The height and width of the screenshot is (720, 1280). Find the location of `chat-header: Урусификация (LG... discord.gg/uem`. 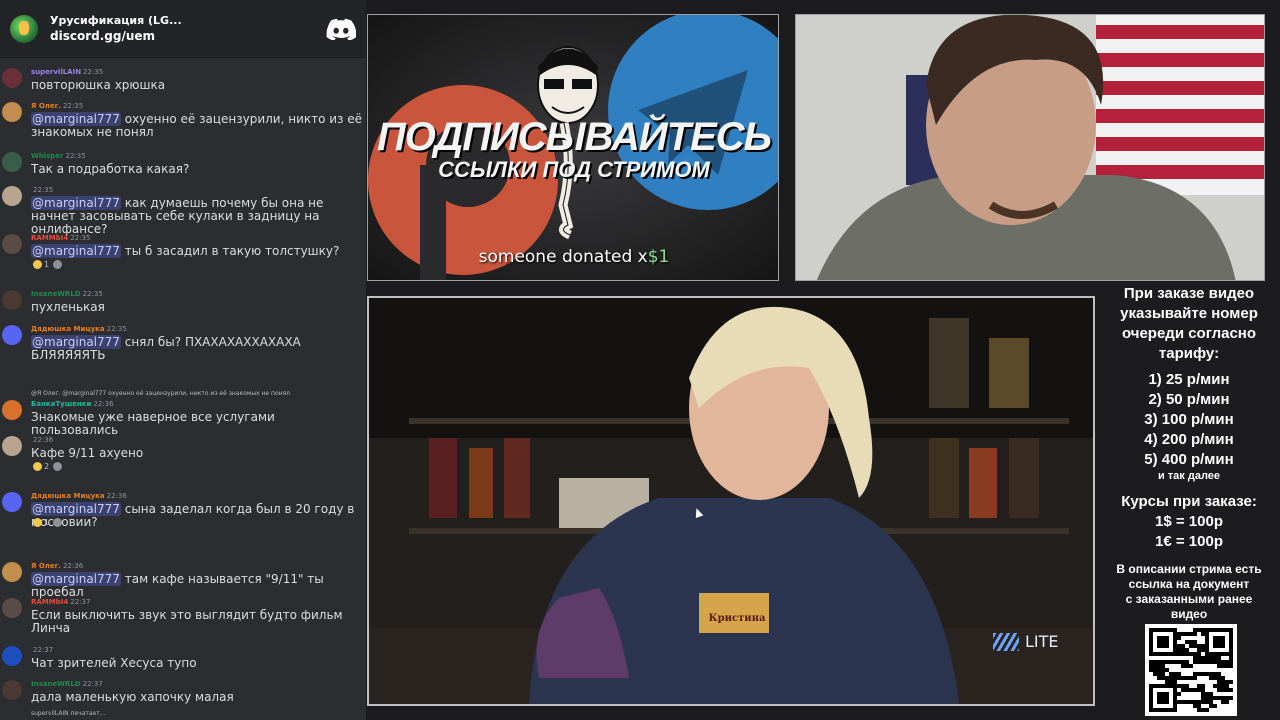

chat-header: Урусификация (LG... discord.gg/uem is located at coordinates (183, 29).